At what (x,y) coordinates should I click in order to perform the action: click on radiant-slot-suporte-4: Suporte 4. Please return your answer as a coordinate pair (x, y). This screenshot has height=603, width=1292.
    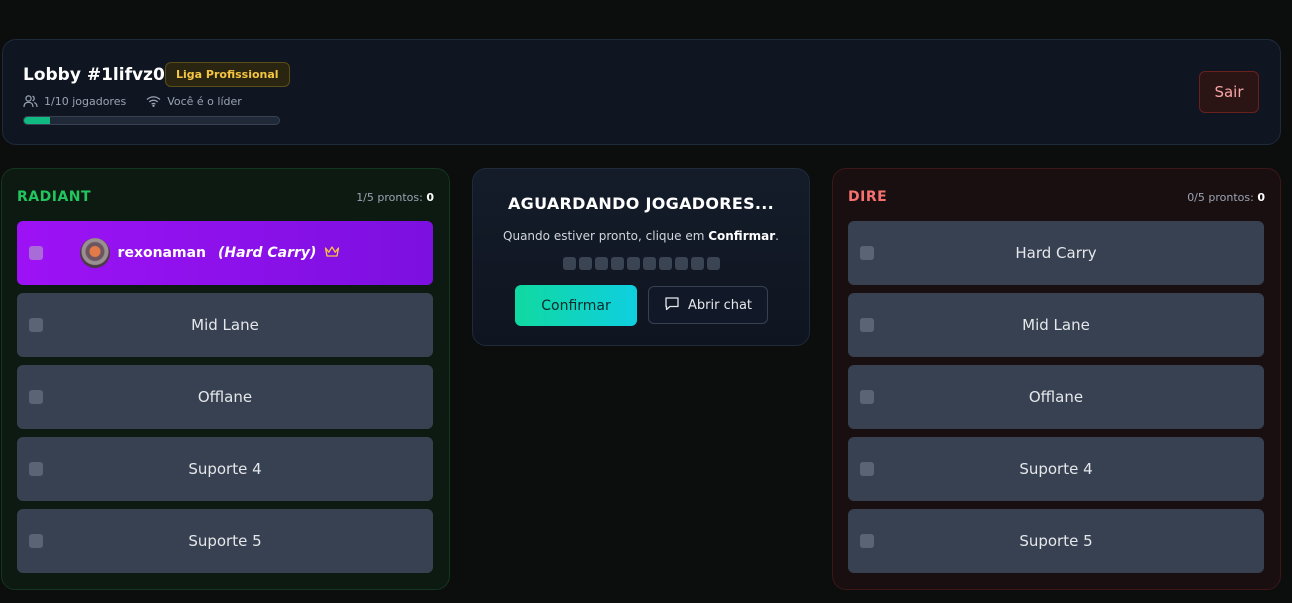
    Looking at the image, I should click on (225, 469).